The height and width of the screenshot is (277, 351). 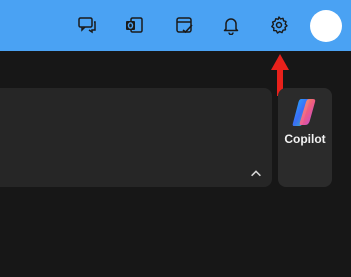 I want to click on settings-button, so click(x=279, y=25).